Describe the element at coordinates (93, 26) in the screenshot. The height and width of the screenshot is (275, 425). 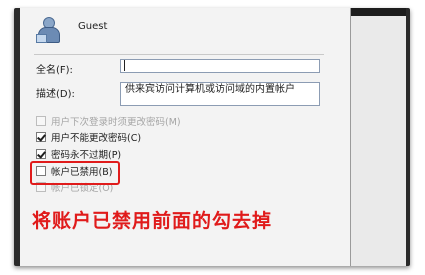
I see `user-name: Guest` at that location.